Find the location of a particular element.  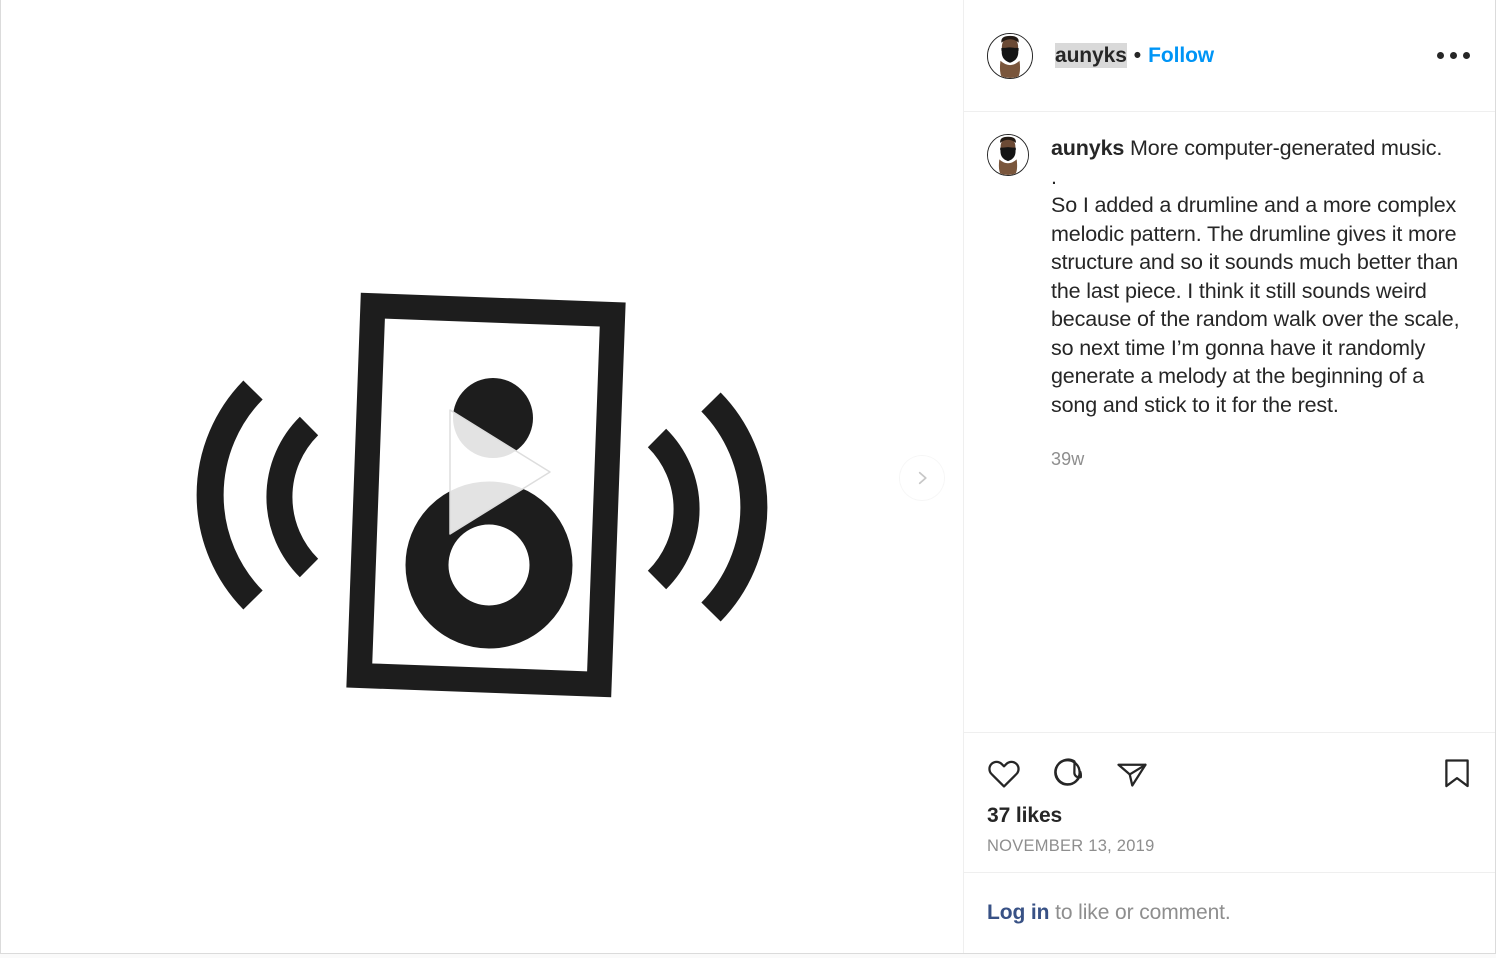

heart-icon is located at coordinates (1004, 774).